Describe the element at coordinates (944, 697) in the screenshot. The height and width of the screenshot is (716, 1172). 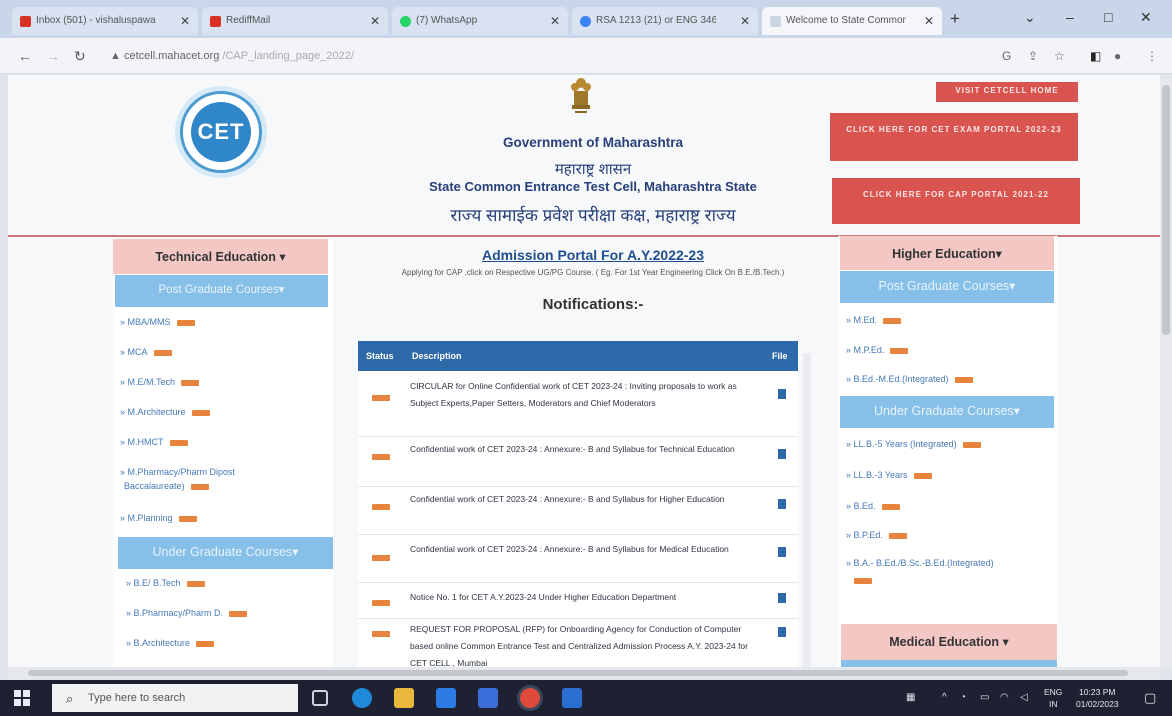
I see `show-hidden-icons-icon: ^` at that location.